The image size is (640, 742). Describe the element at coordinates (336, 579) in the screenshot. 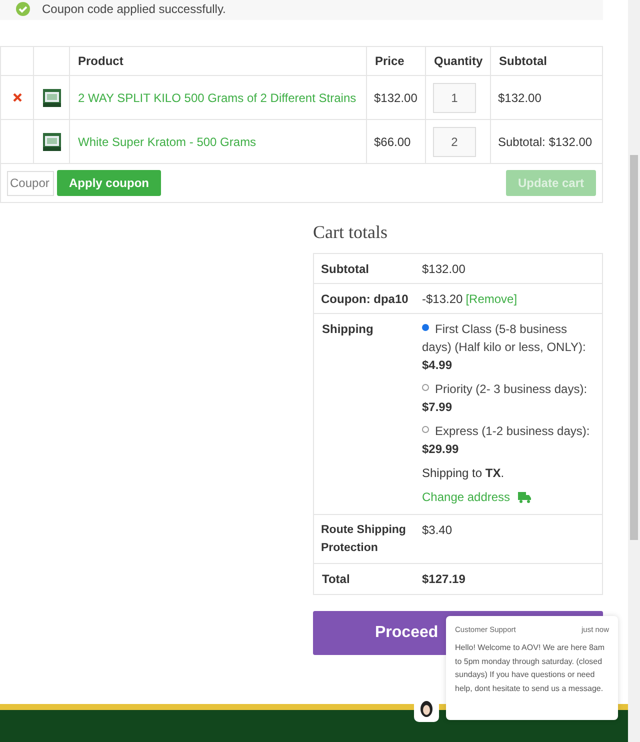

I see `row-label: Total` at that location.